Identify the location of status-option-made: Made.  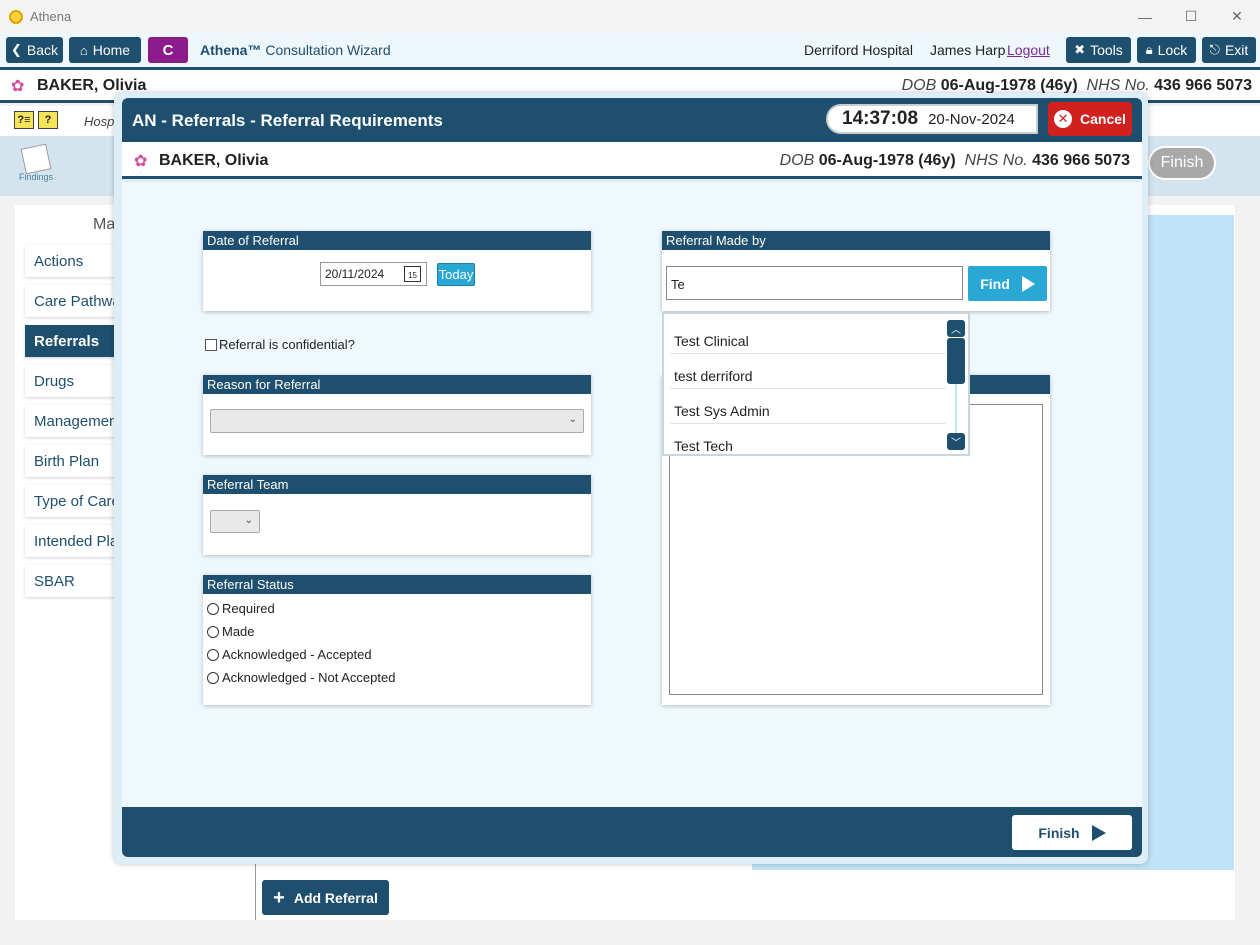
(231, 631).